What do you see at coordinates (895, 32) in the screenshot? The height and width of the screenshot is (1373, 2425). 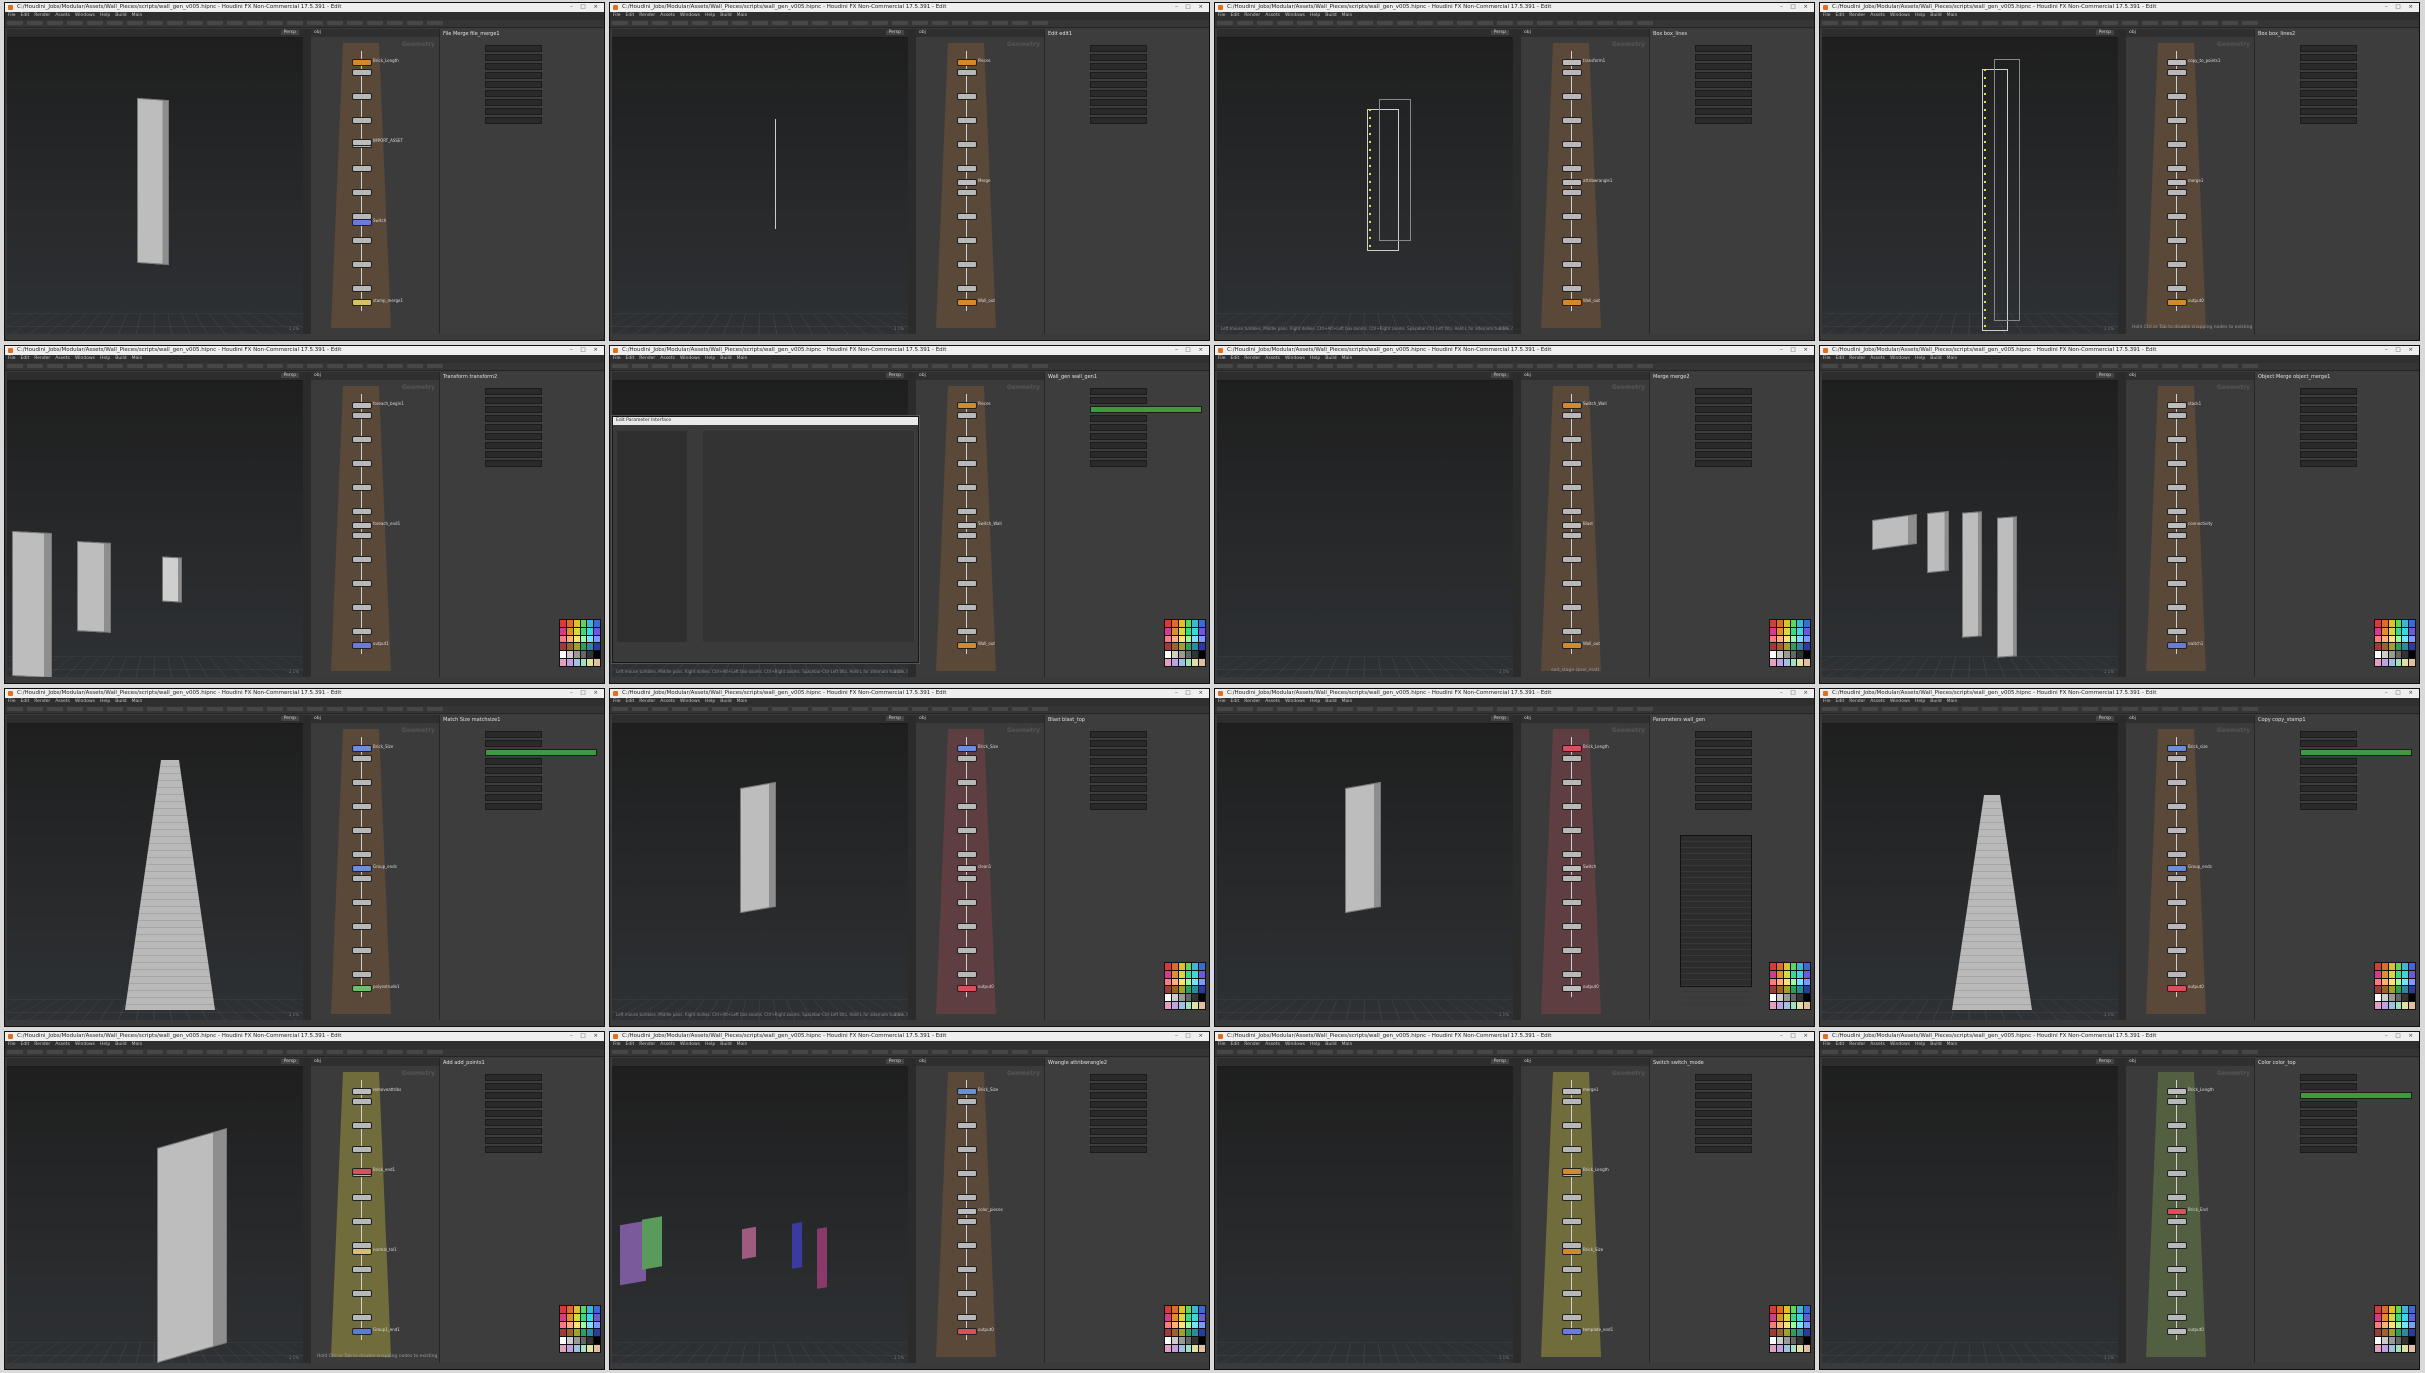 I see `perspective-camera-menu: Persp` at bounding box center [895, 32].